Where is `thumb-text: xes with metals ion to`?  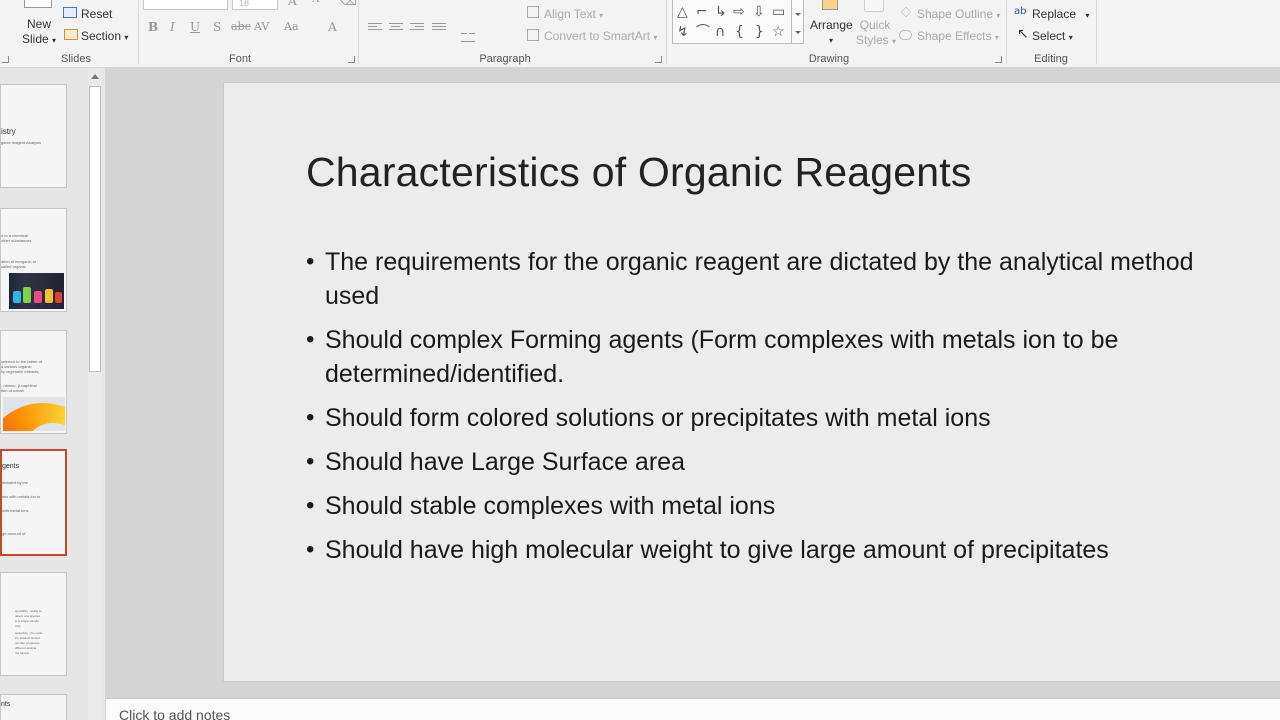 thumb-text: xes with metals ion to is located at coordinates (21, 496).